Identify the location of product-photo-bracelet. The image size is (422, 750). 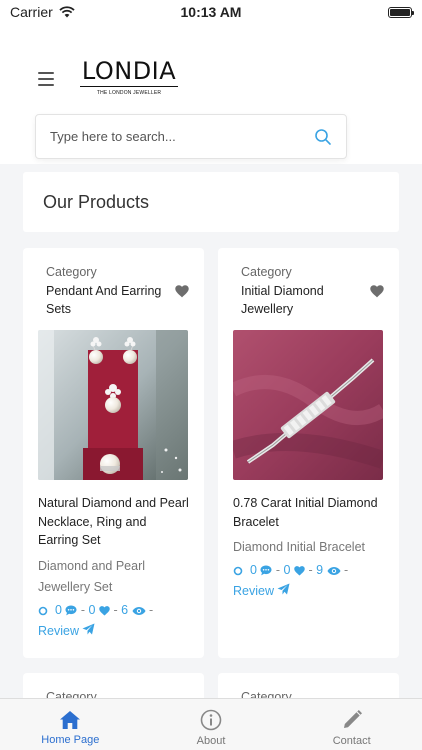
(308, 405).